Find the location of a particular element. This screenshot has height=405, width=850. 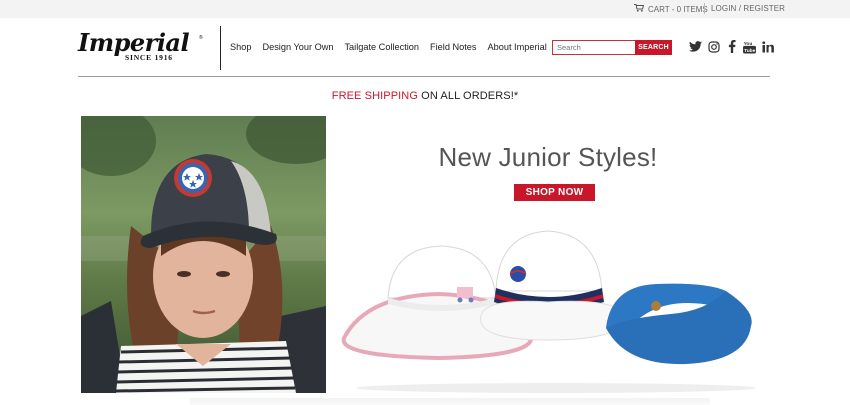

facebook-icon is located at coordinates (731, 46).